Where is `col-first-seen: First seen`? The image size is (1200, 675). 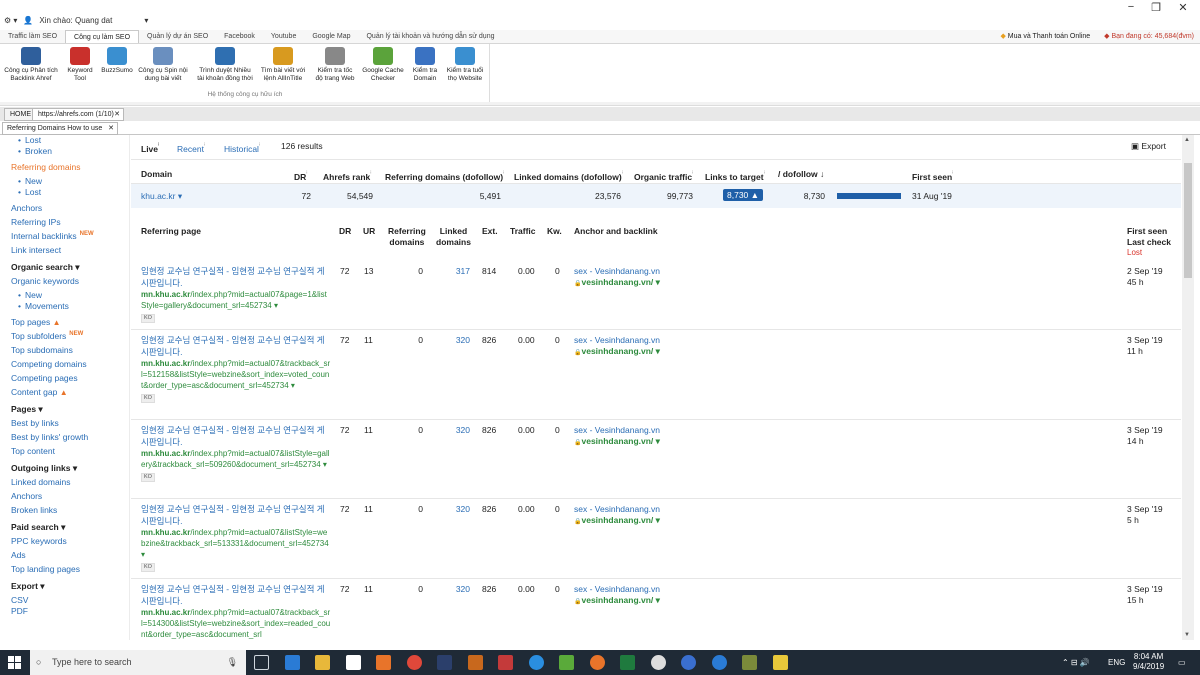 col-first-seen: First seen is located at coordinates (1147, 231).